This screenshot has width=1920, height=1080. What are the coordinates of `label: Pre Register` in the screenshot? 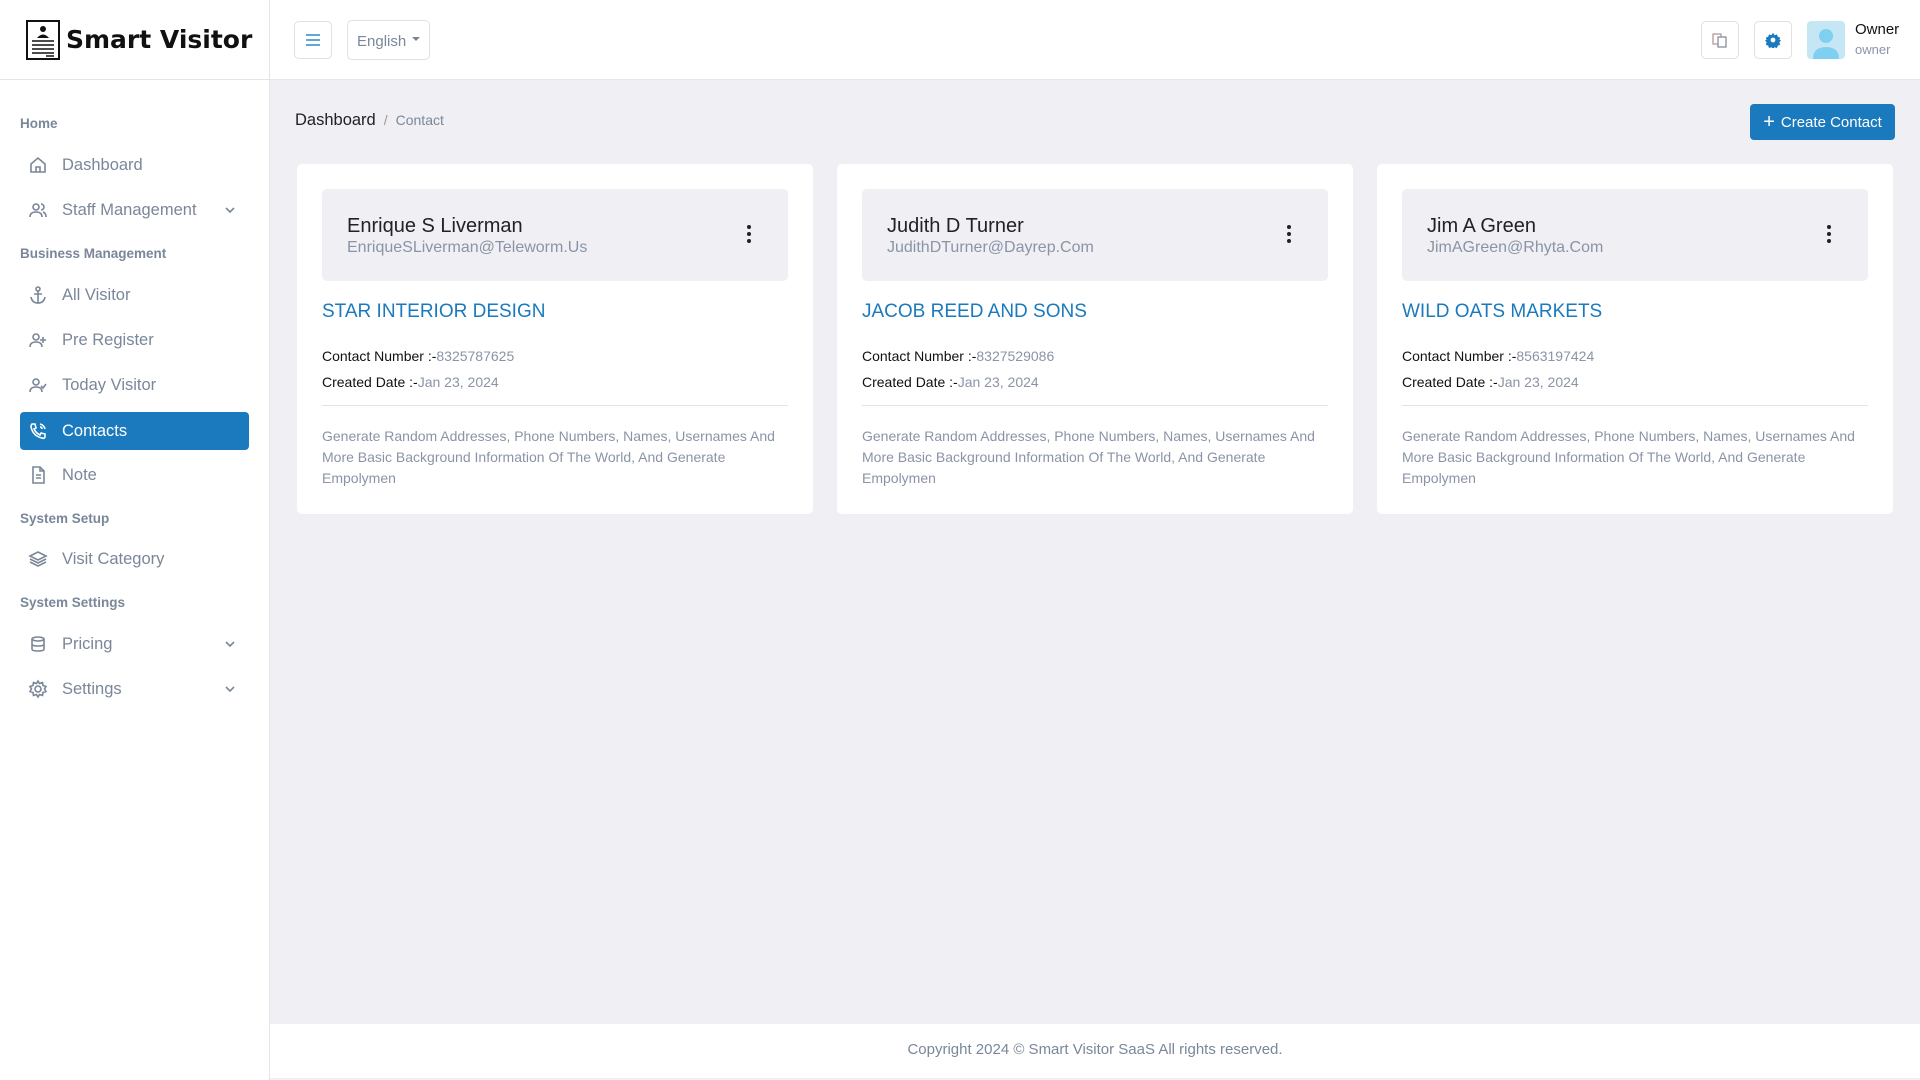 It's located at (108, 339).